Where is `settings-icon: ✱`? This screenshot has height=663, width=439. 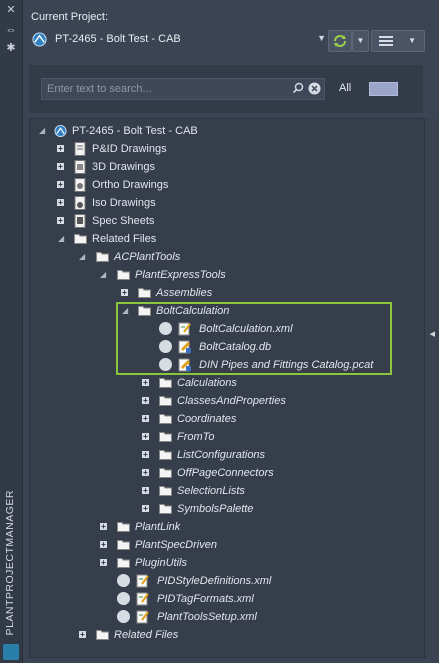
settings-icon: ✱ is located at coordinates (11, 48).